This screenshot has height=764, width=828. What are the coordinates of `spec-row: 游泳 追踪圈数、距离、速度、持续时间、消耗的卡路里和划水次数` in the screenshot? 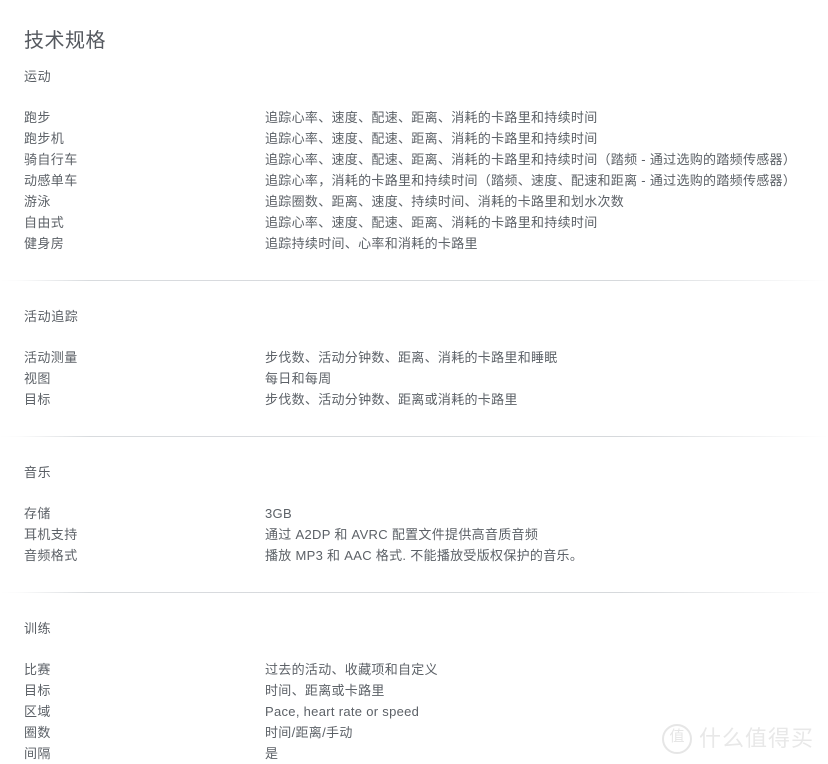 It's located at (414, 201).